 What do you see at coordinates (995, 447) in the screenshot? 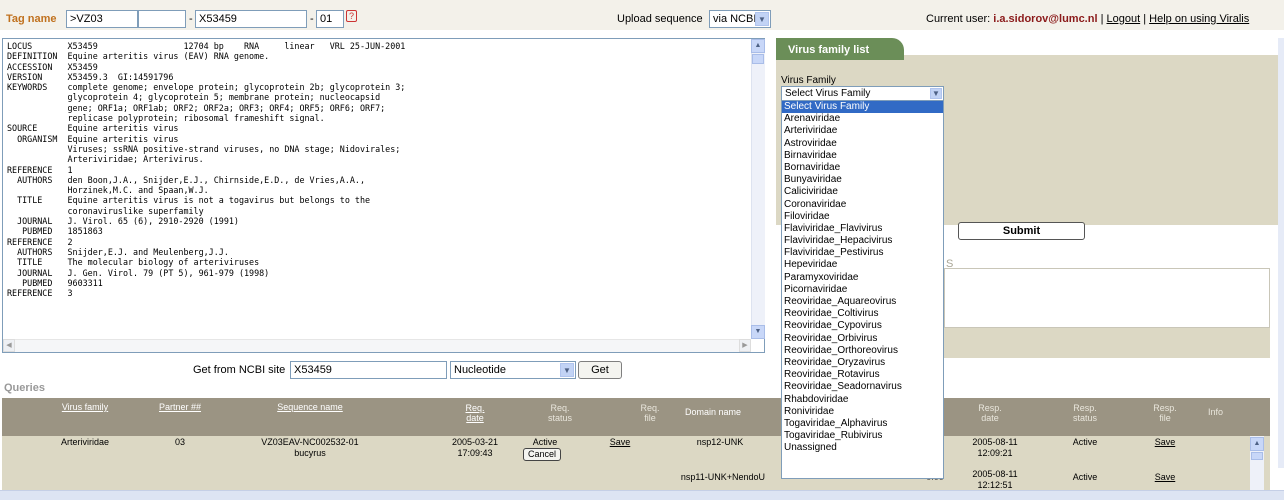
I see `row1-resp-date: 2005-08-11 12:09:21` at bounding box center [995, 447].